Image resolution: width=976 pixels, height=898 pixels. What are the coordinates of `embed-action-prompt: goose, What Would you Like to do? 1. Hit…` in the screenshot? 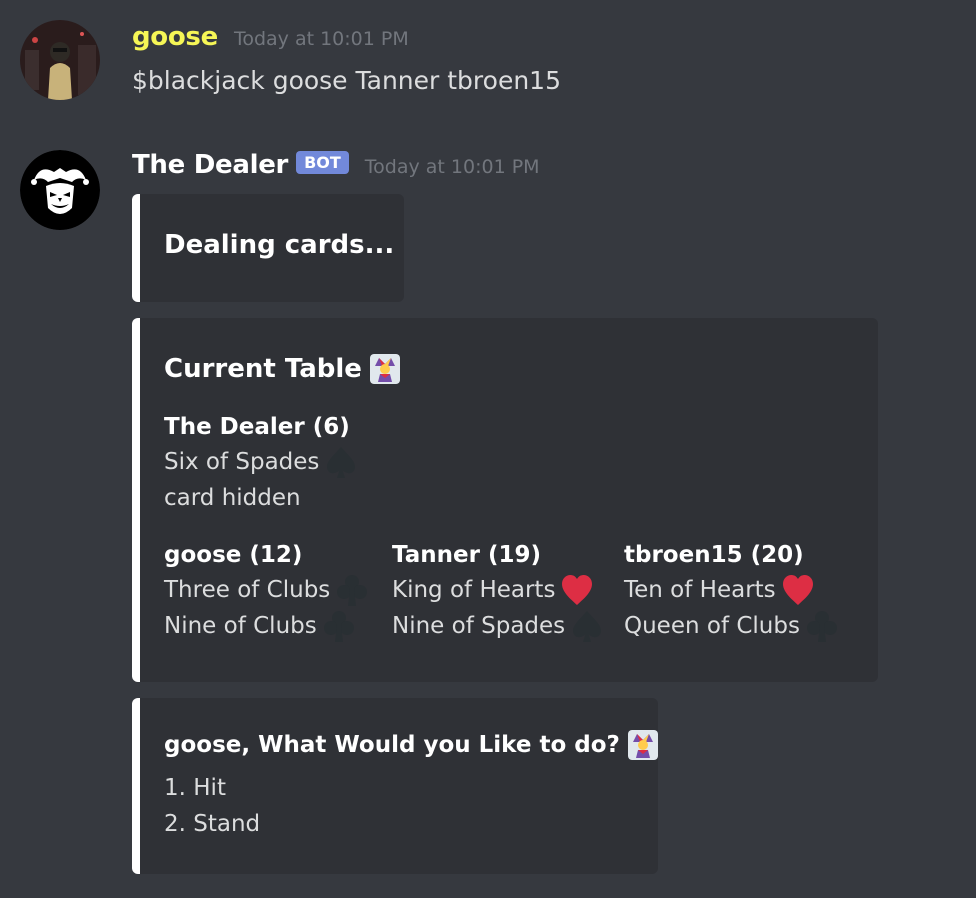 It's located at (395, 786).